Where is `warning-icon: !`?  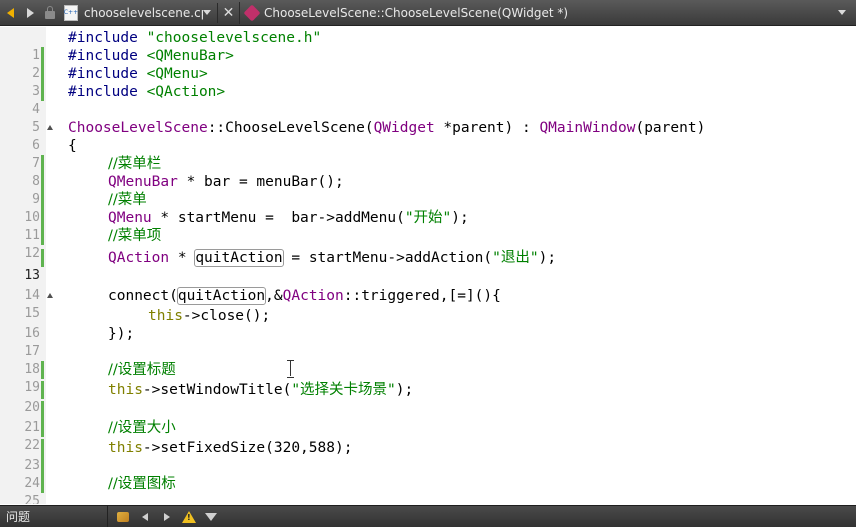 warning-icon: ! is located at coordinates (189, 516).